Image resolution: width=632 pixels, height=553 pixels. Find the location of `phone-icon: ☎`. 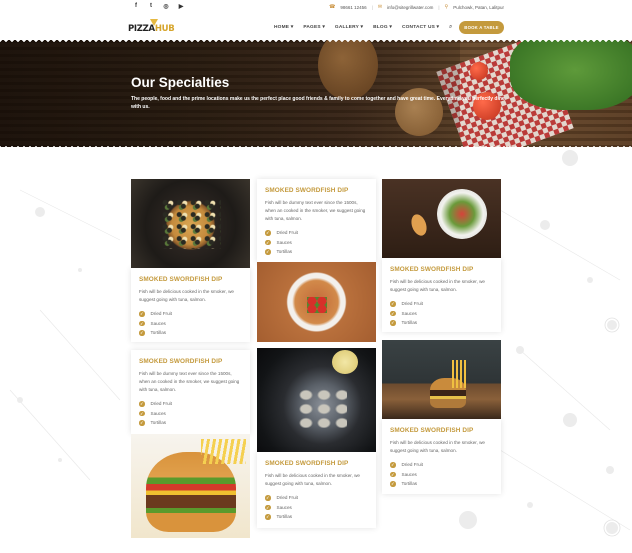

phone-icon: ☎ is located at coordinates (332, 7).